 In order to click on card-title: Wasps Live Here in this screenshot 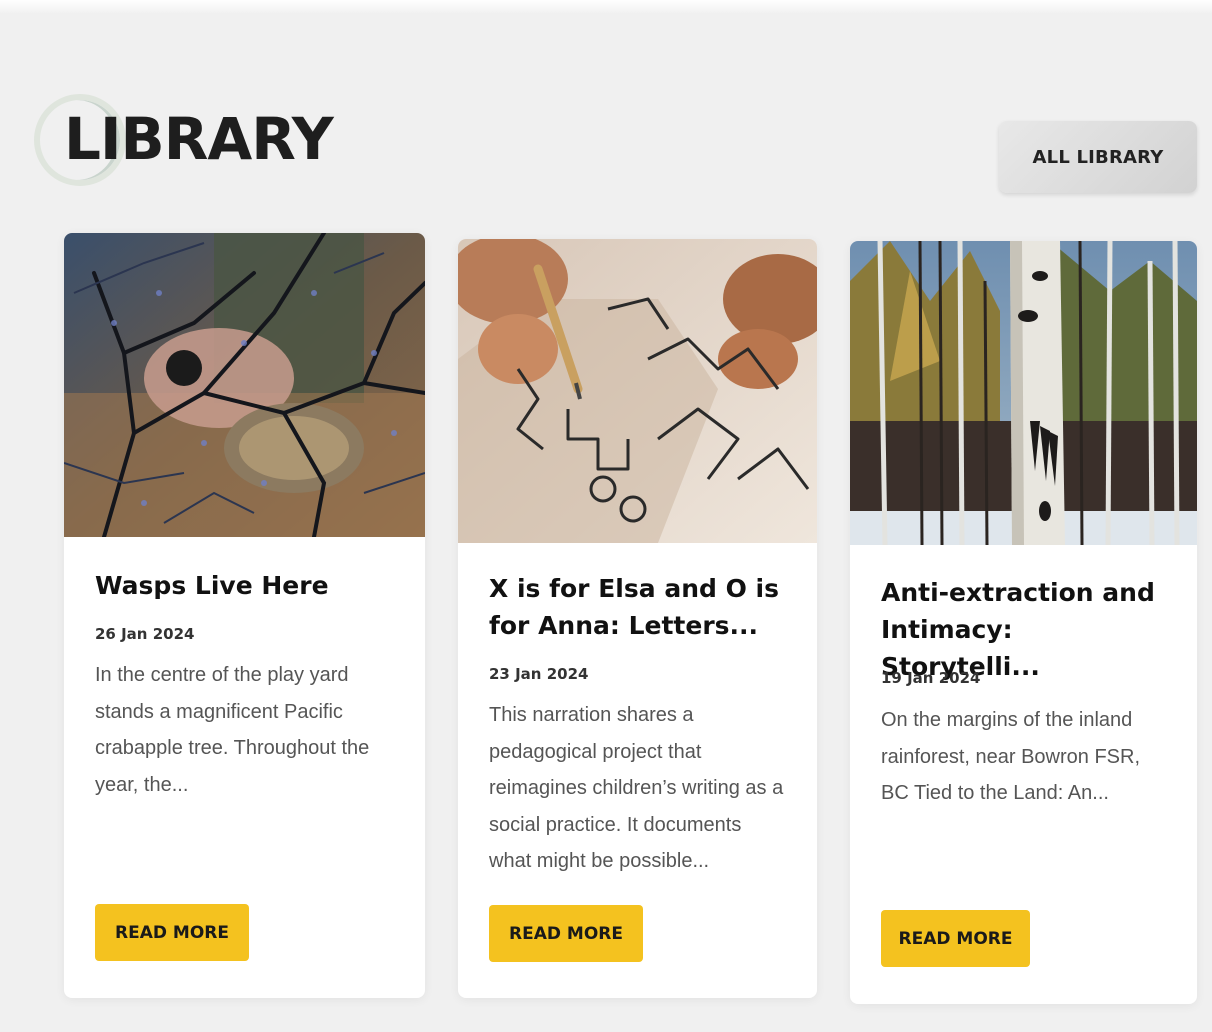, I will do `click(249, 585)`.